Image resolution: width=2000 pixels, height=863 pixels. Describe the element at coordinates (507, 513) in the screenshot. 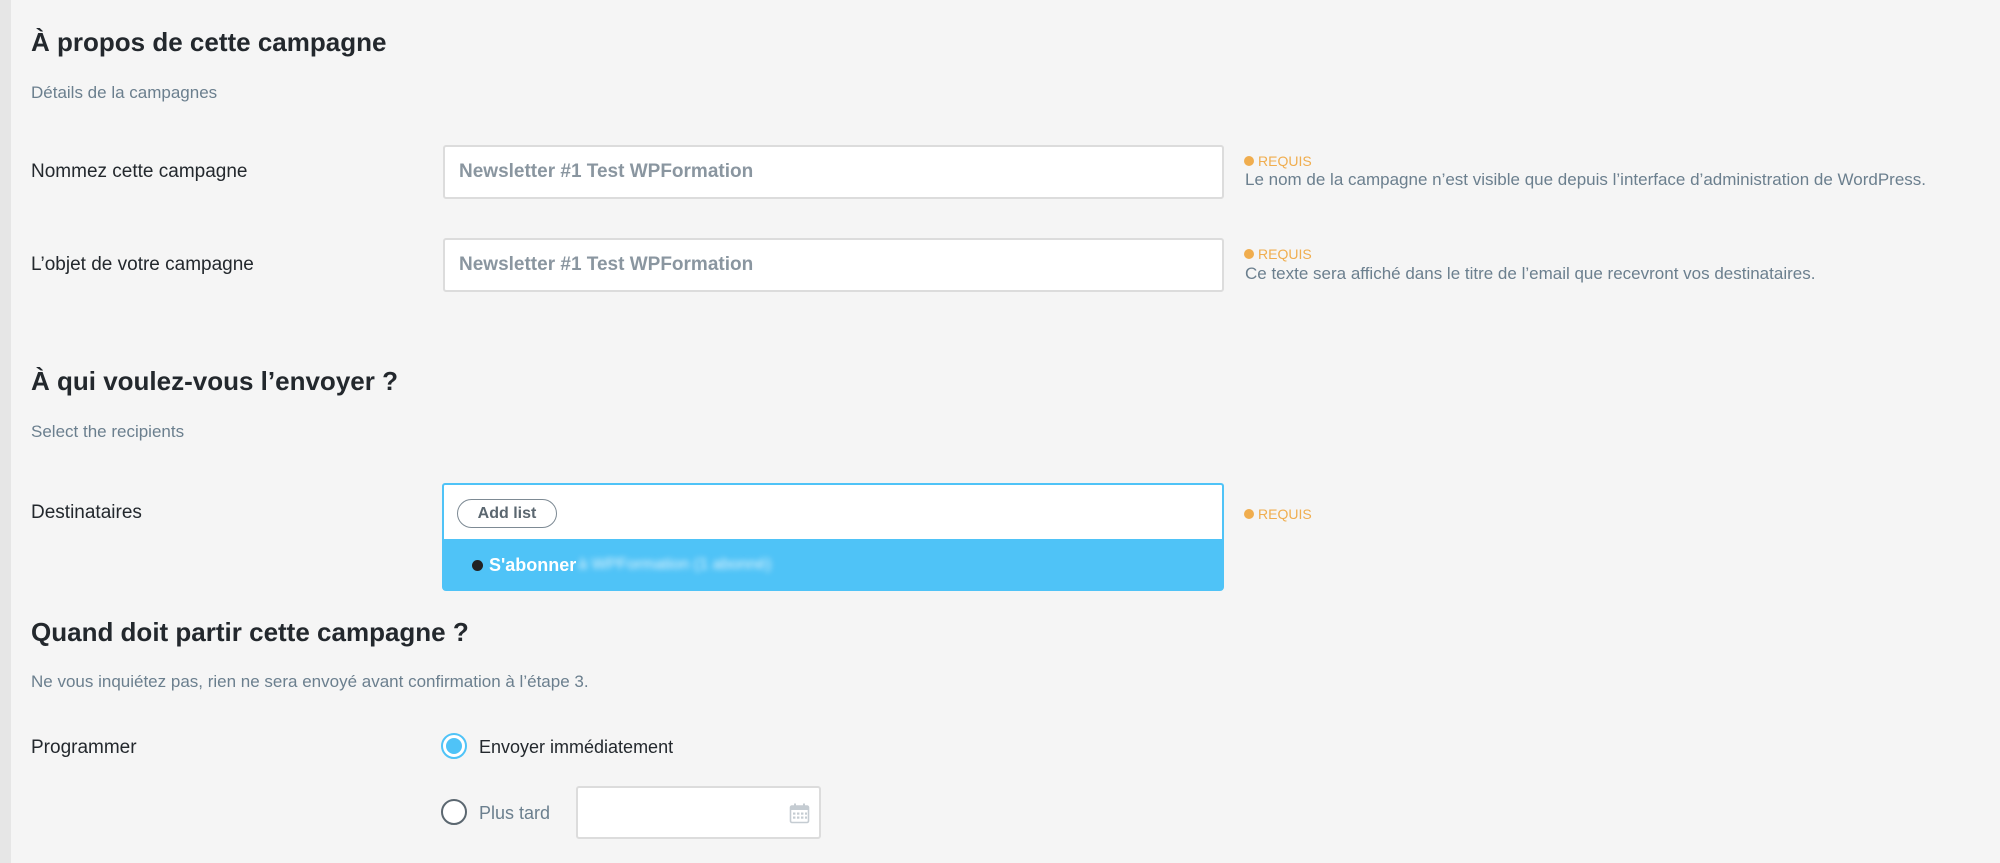

I see `add-list-button: Add list` at that location.